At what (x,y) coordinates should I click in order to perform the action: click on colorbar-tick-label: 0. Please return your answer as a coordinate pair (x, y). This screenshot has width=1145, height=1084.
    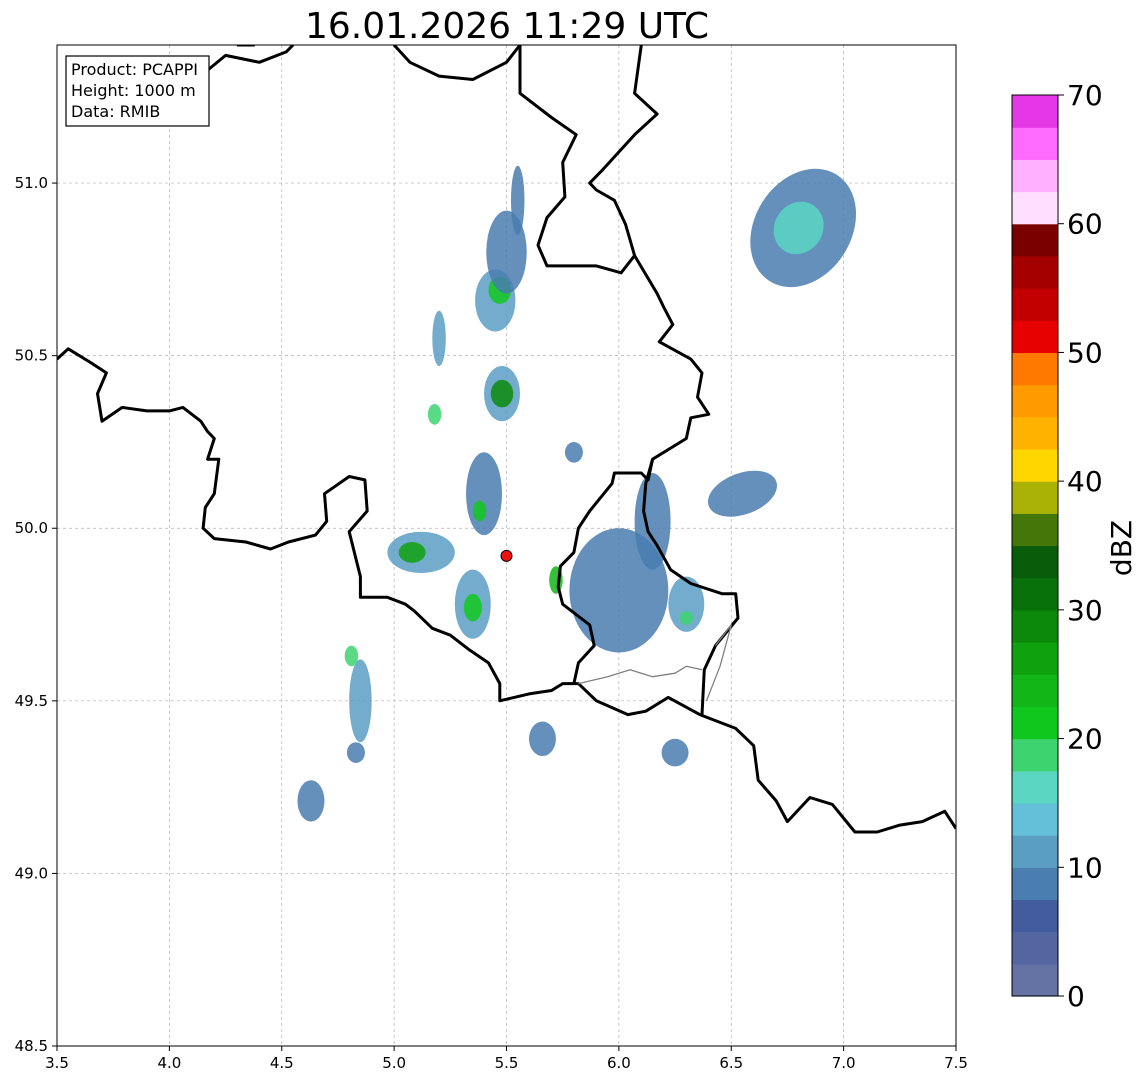
    Looking at the image, I should click on (1076, 996).